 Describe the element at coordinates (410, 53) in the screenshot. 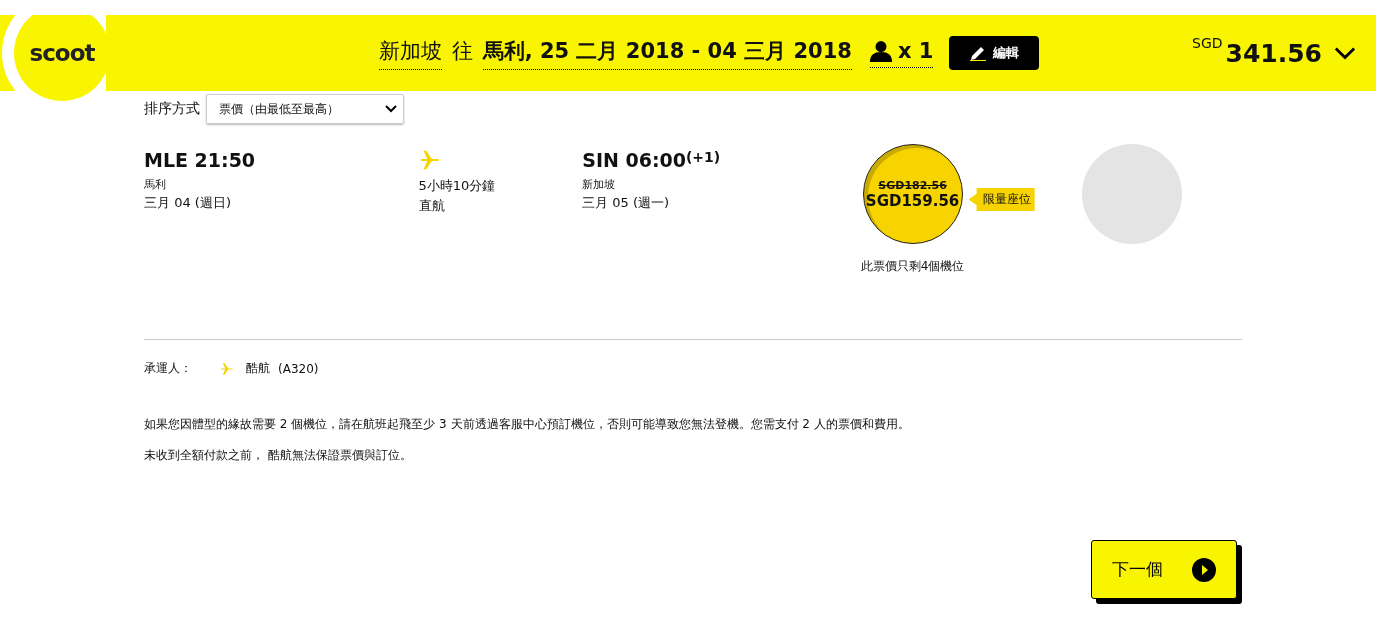

I see `origin-field: 新加坡` at that location.